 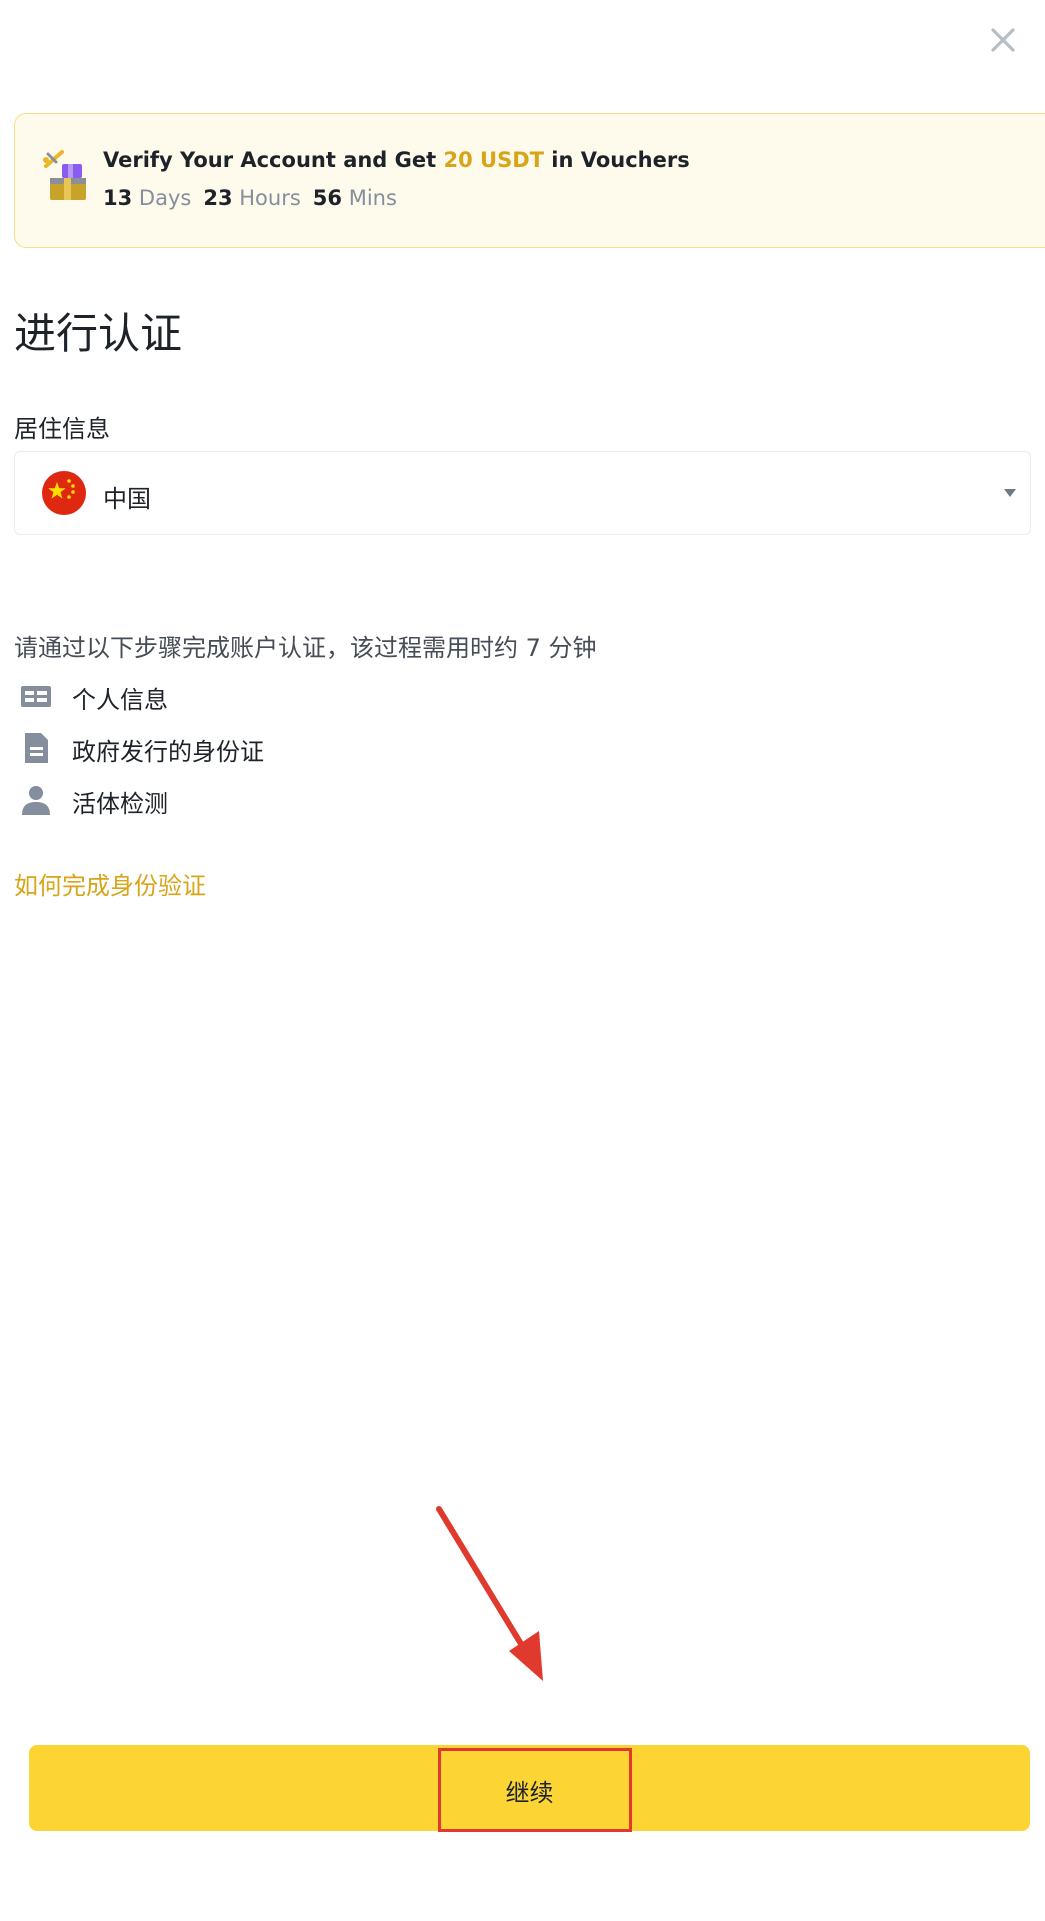 What do you see at coordinates (36, 800) in the screenshot?
I see `person-icon` at bounding box center [36, 800].